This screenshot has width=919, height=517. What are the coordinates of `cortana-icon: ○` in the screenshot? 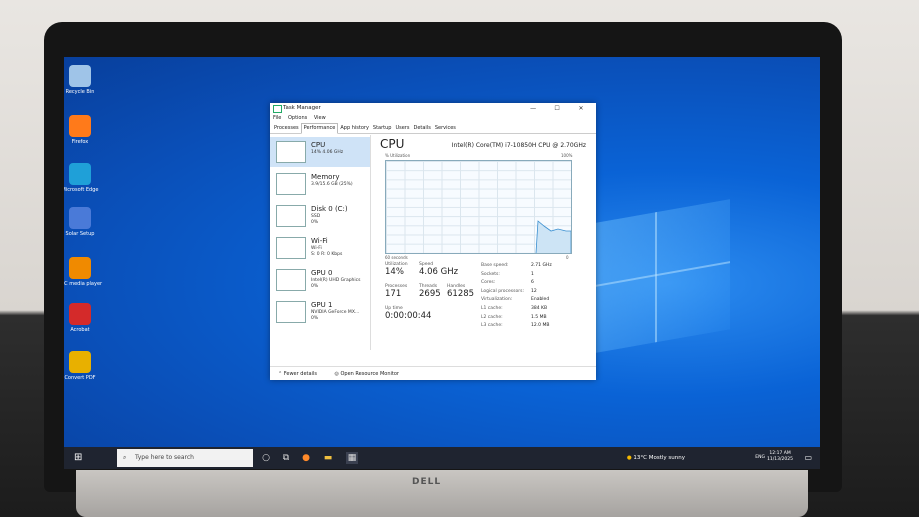 It's located at (266, 458).